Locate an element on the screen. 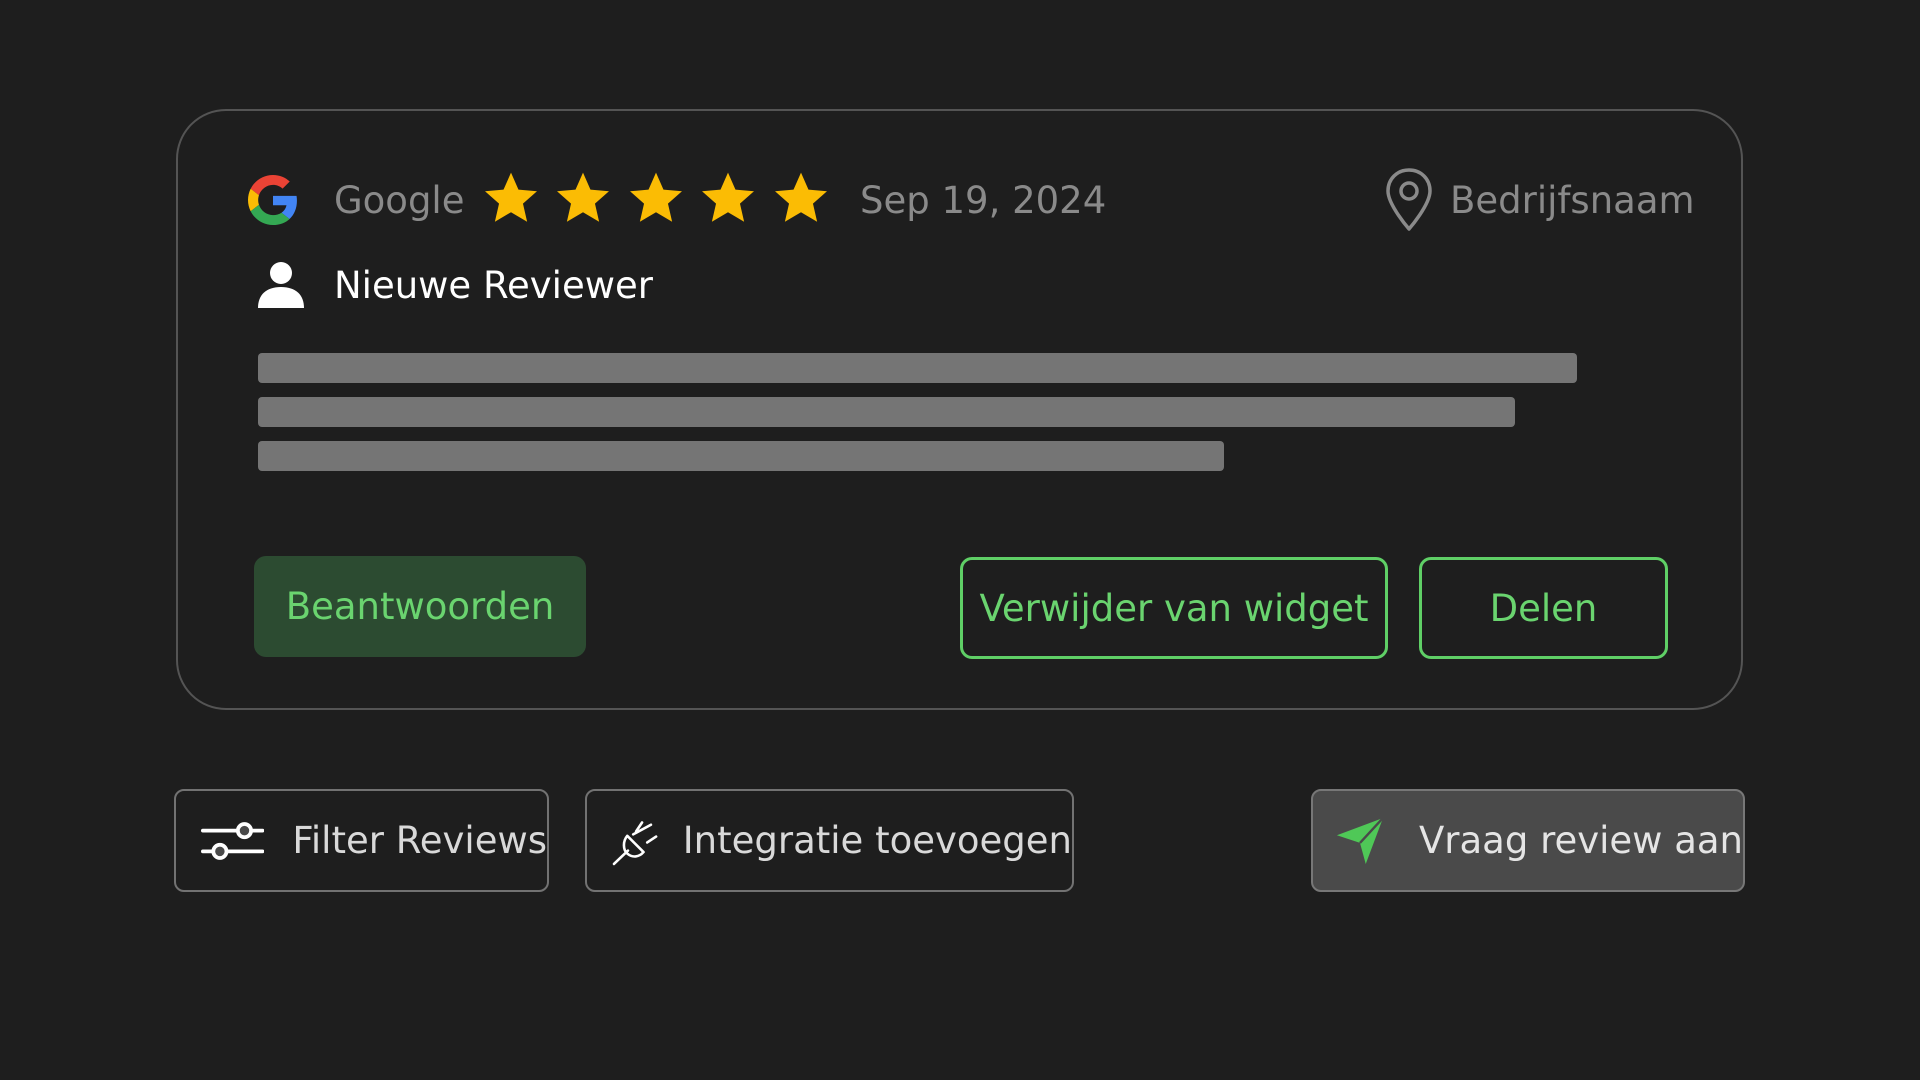 The image size is (1920, 1080). user-icon is located at coordinates (281, 285).